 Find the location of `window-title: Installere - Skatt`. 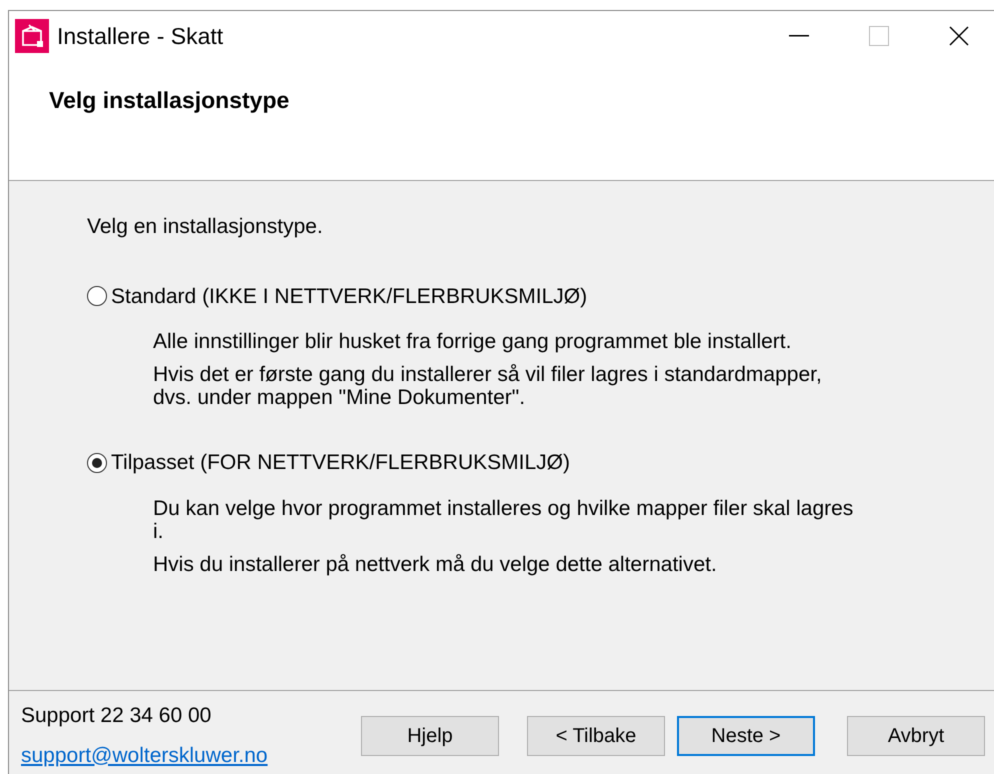

window-title: Installere - Skatt is located at coordinates (140, 36).